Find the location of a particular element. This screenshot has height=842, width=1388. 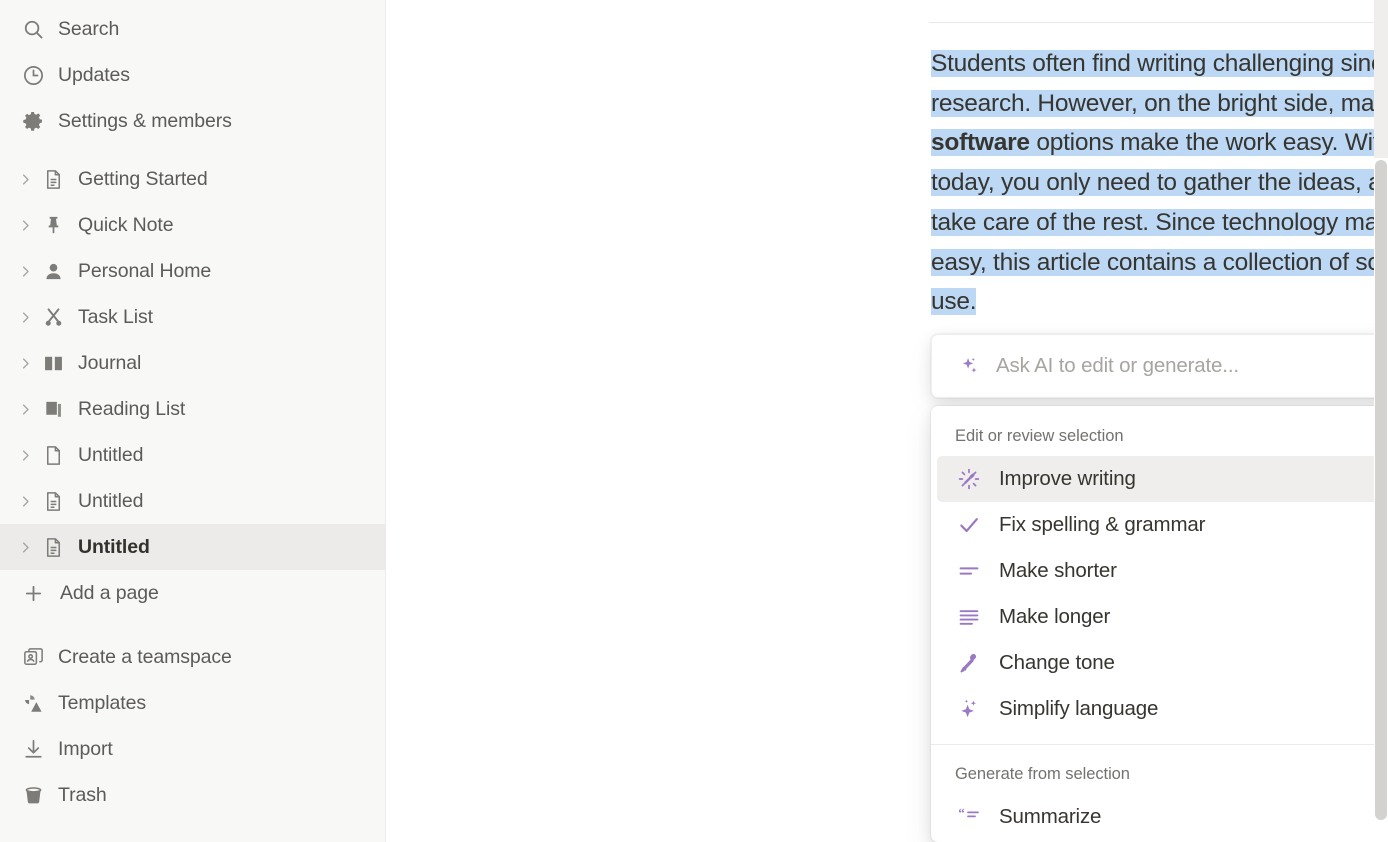

sidebar-item-settings-members: Settings & members is located at coordinates (192, 121).